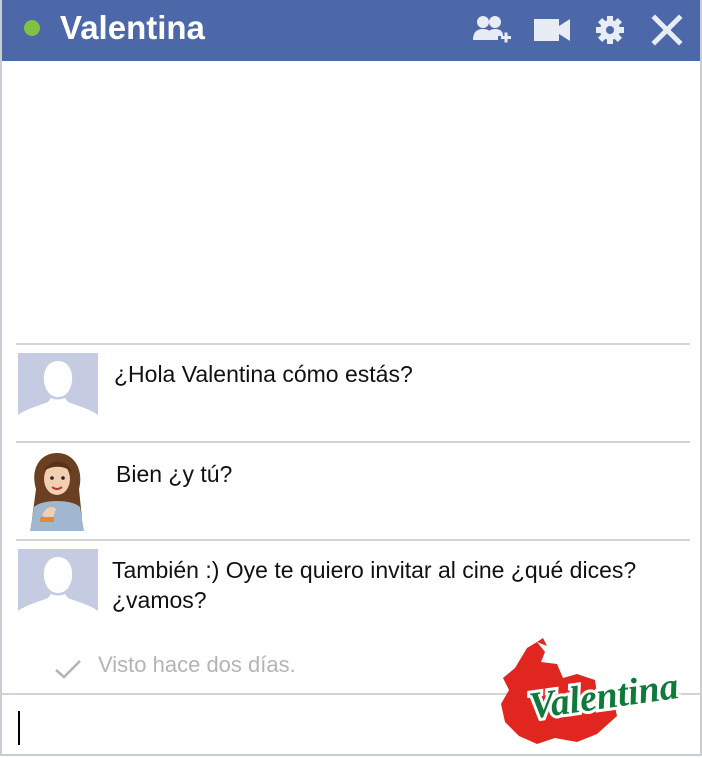 This screenshot has width=702, height=758. Describe the element at coordinates (132, 28) in the screenshot. I see `chat-title: Valentina` at that location.